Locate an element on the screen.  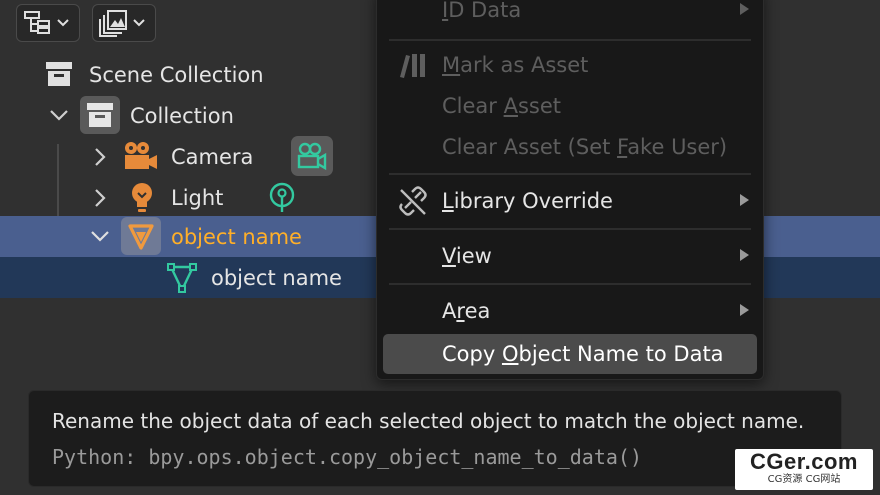
mnemonic: F is located at coordinates (622, 147).